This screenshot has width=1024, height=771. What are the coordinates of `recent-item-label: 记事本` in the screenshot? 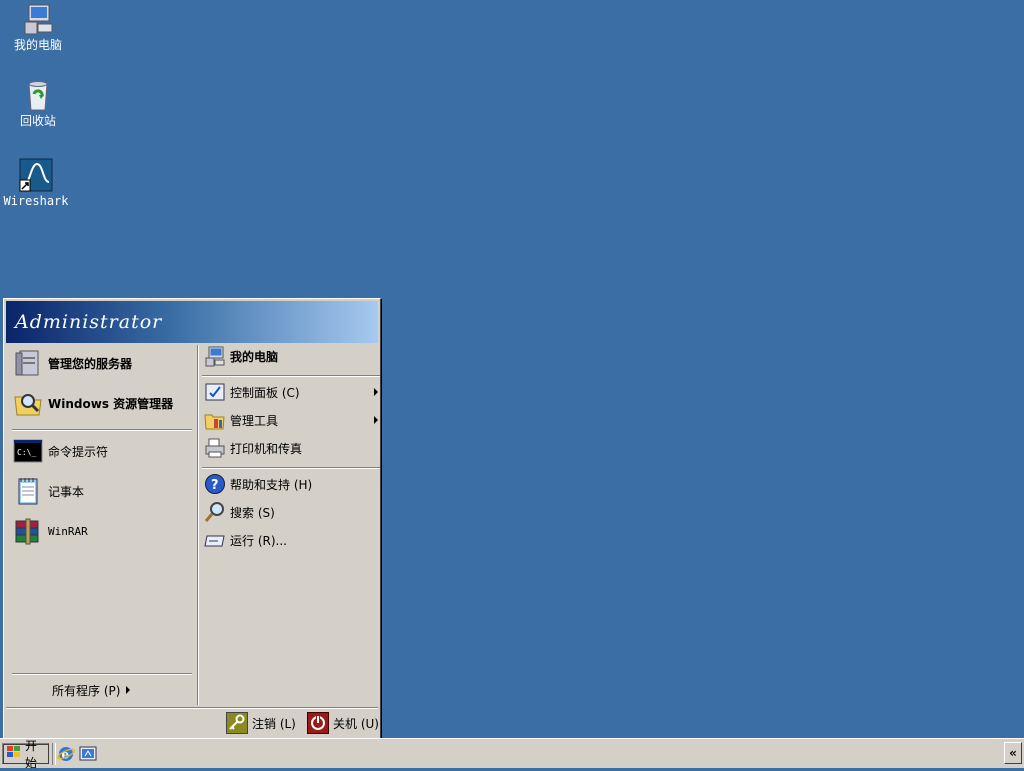 It's located at (66, 491).